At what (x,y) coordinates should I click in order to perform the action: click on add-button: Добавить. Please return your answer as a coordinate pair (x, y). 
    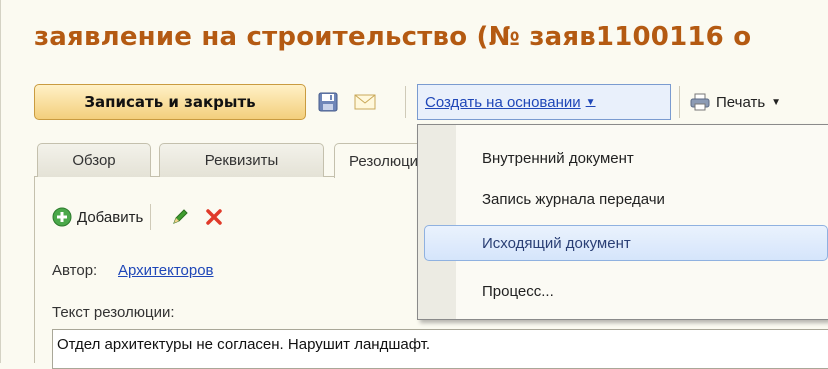
    Looking at the image, I should click on (97, 217).